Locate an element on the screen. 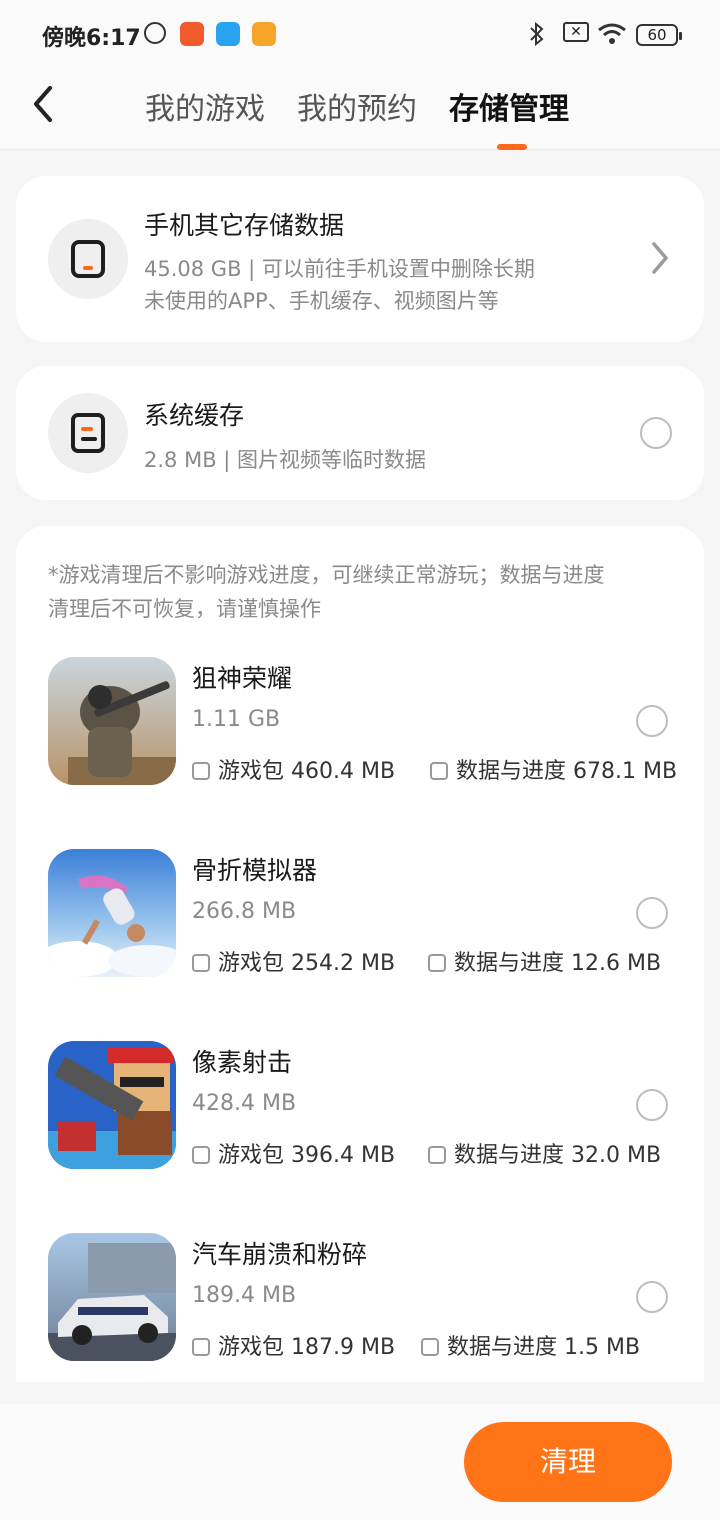 The width and height of the screenshot is (720, 1520). game-thumbnail-pixel-gun is located at coordinates (112, 1105).